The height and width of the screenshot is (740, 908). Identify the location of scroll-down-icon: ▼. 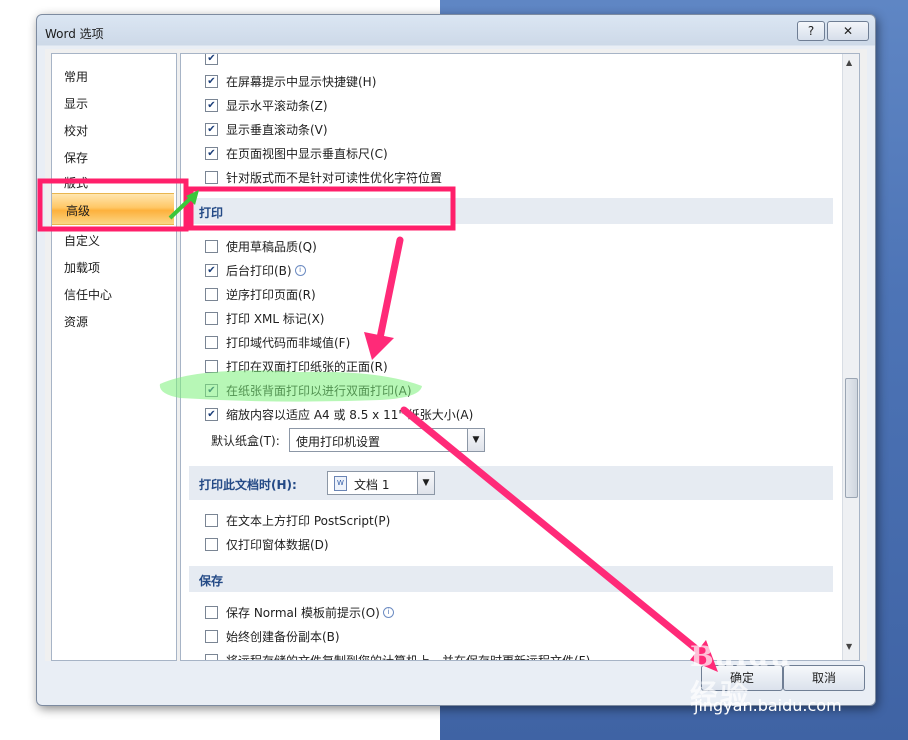
(849, 646).